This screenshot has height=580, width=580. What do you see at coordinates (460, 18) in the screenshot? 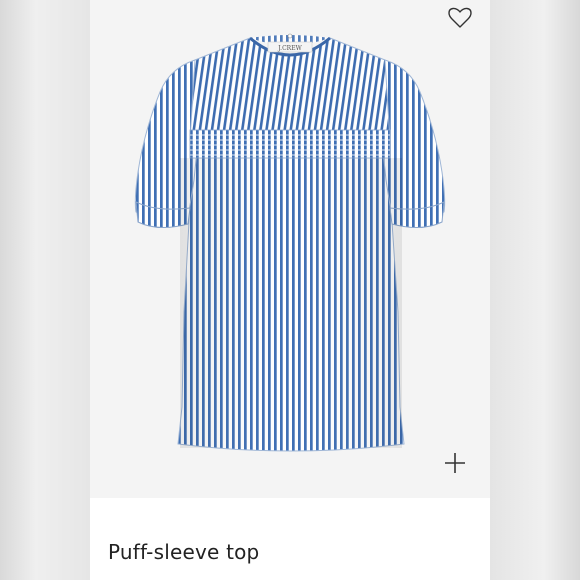
I see `heart-icon` at bounding box center [460, 18].